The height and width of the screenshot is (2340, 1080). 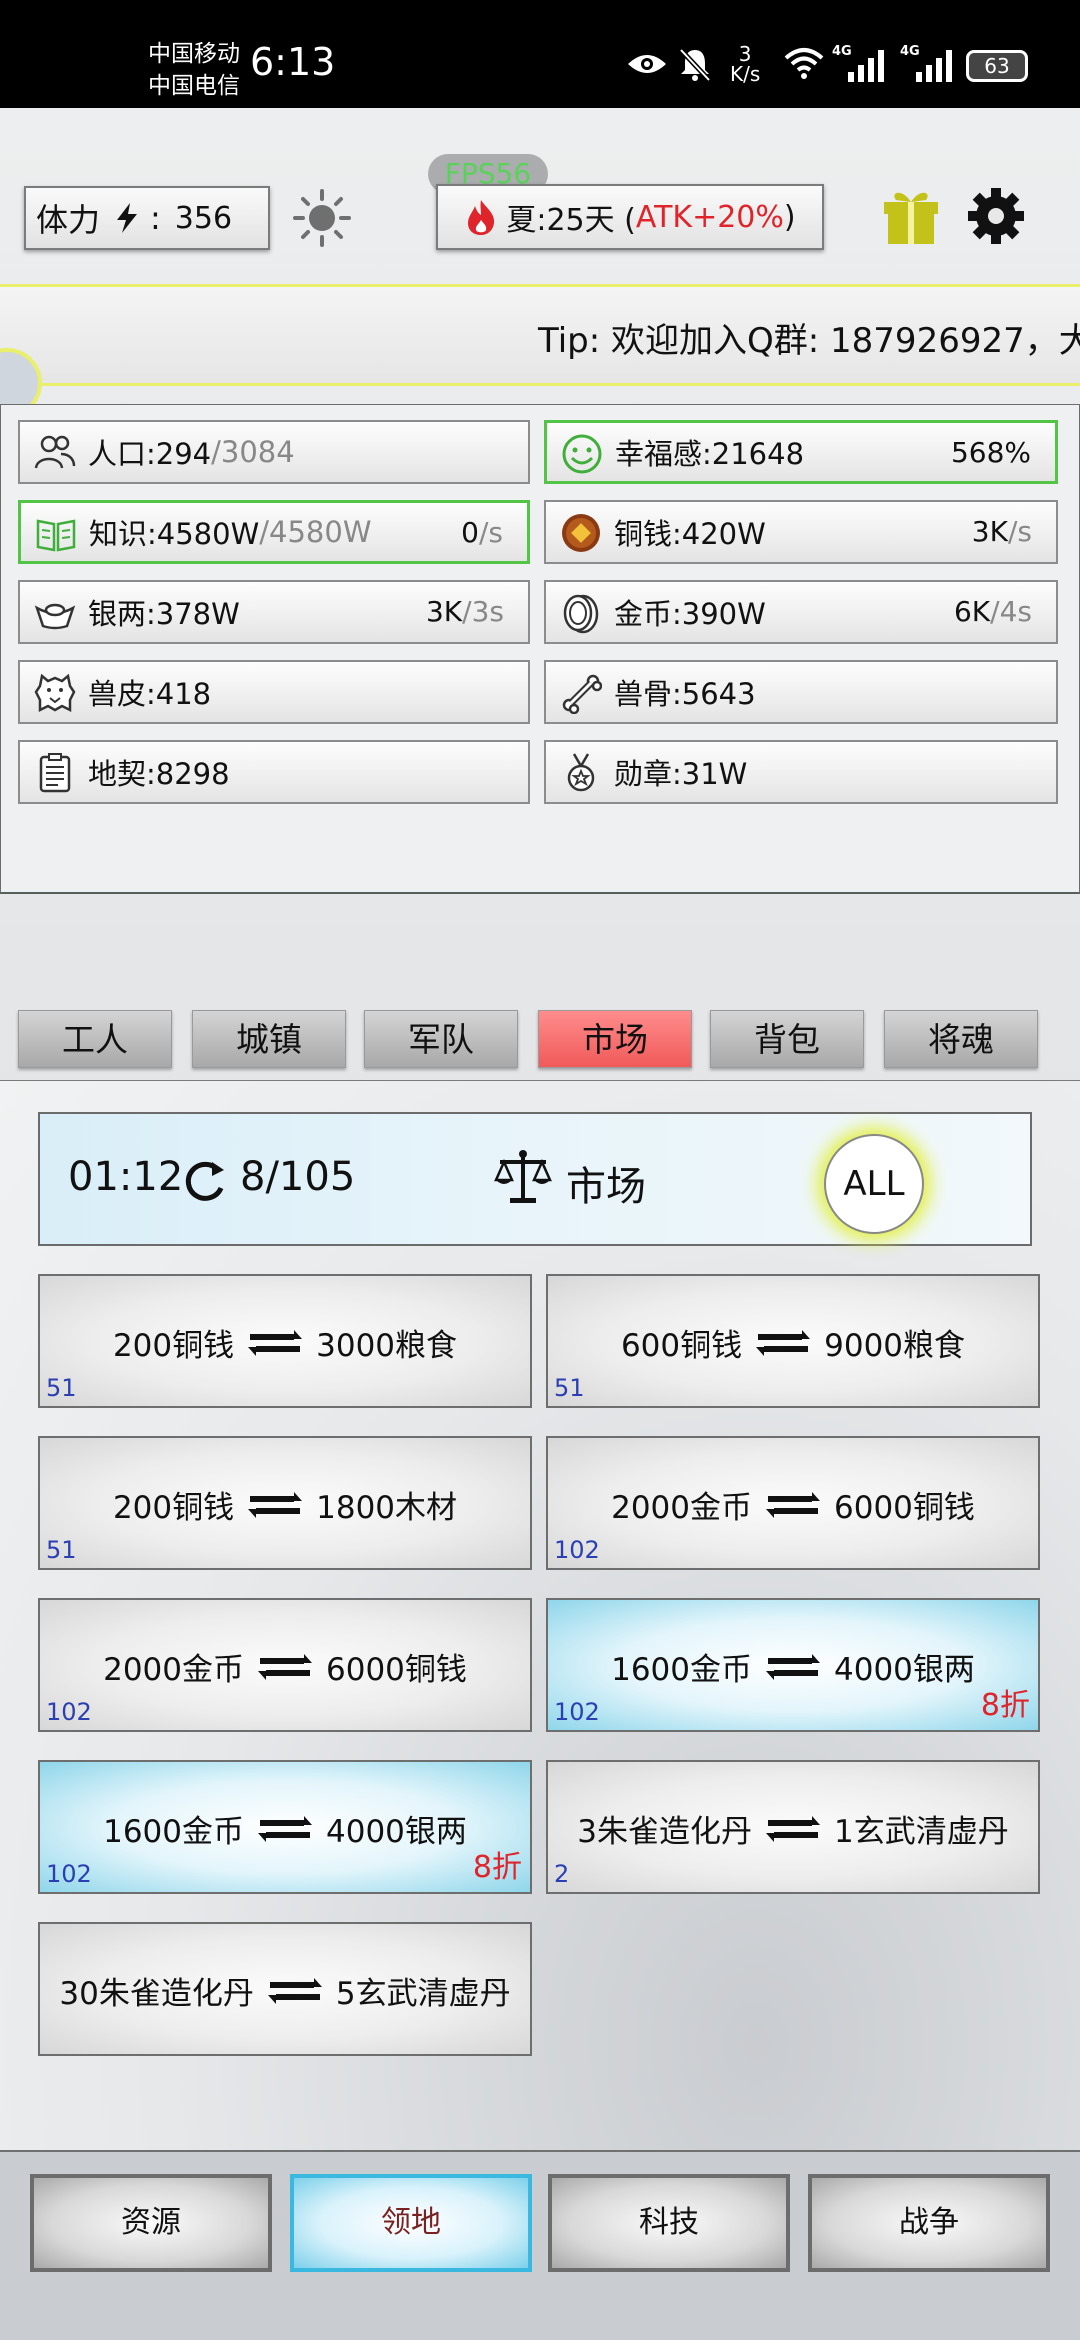 What do you see at coordinates (1019, 531) in the screenshot?
I see `rate-unit: /s` at bounding box center [1019, 531].